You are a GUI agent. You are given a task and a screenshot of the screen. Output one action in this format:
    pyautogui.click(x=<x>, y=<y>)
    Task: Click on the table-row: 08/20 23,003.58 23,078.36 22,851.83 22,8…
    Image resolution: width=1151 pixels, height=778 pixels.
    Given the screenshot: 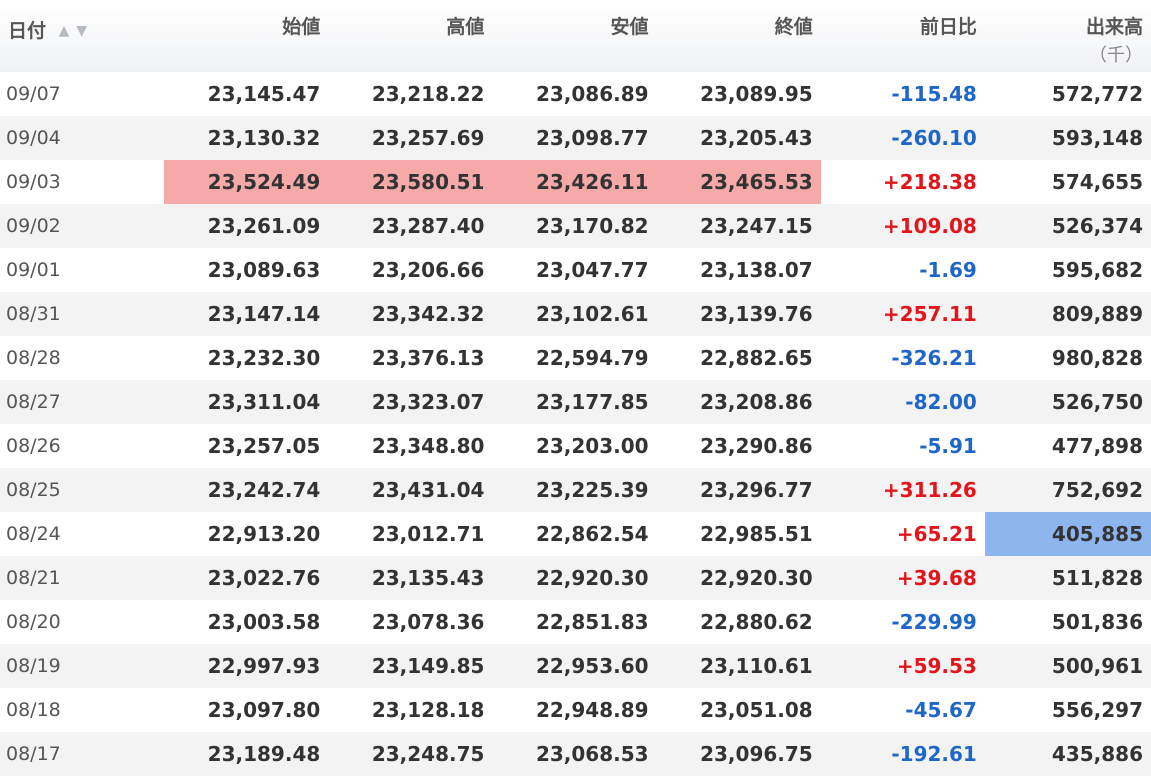 What is the action you would take?
    pyautogui.click(x=575, y=622)
    